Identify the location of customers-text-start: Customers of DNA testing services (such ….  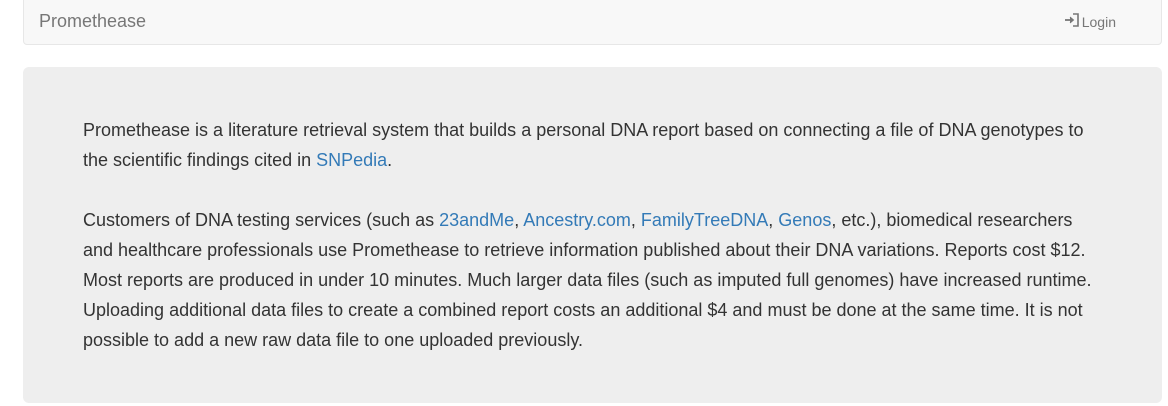
(261, 220).